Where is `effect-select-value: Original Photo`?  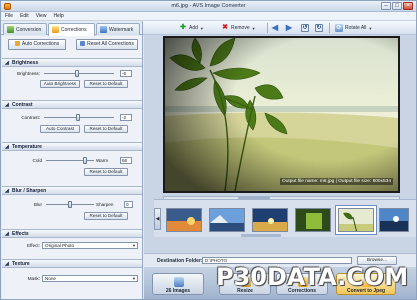 effect-select-value: Original Photo is located at coordinates (60, 245).